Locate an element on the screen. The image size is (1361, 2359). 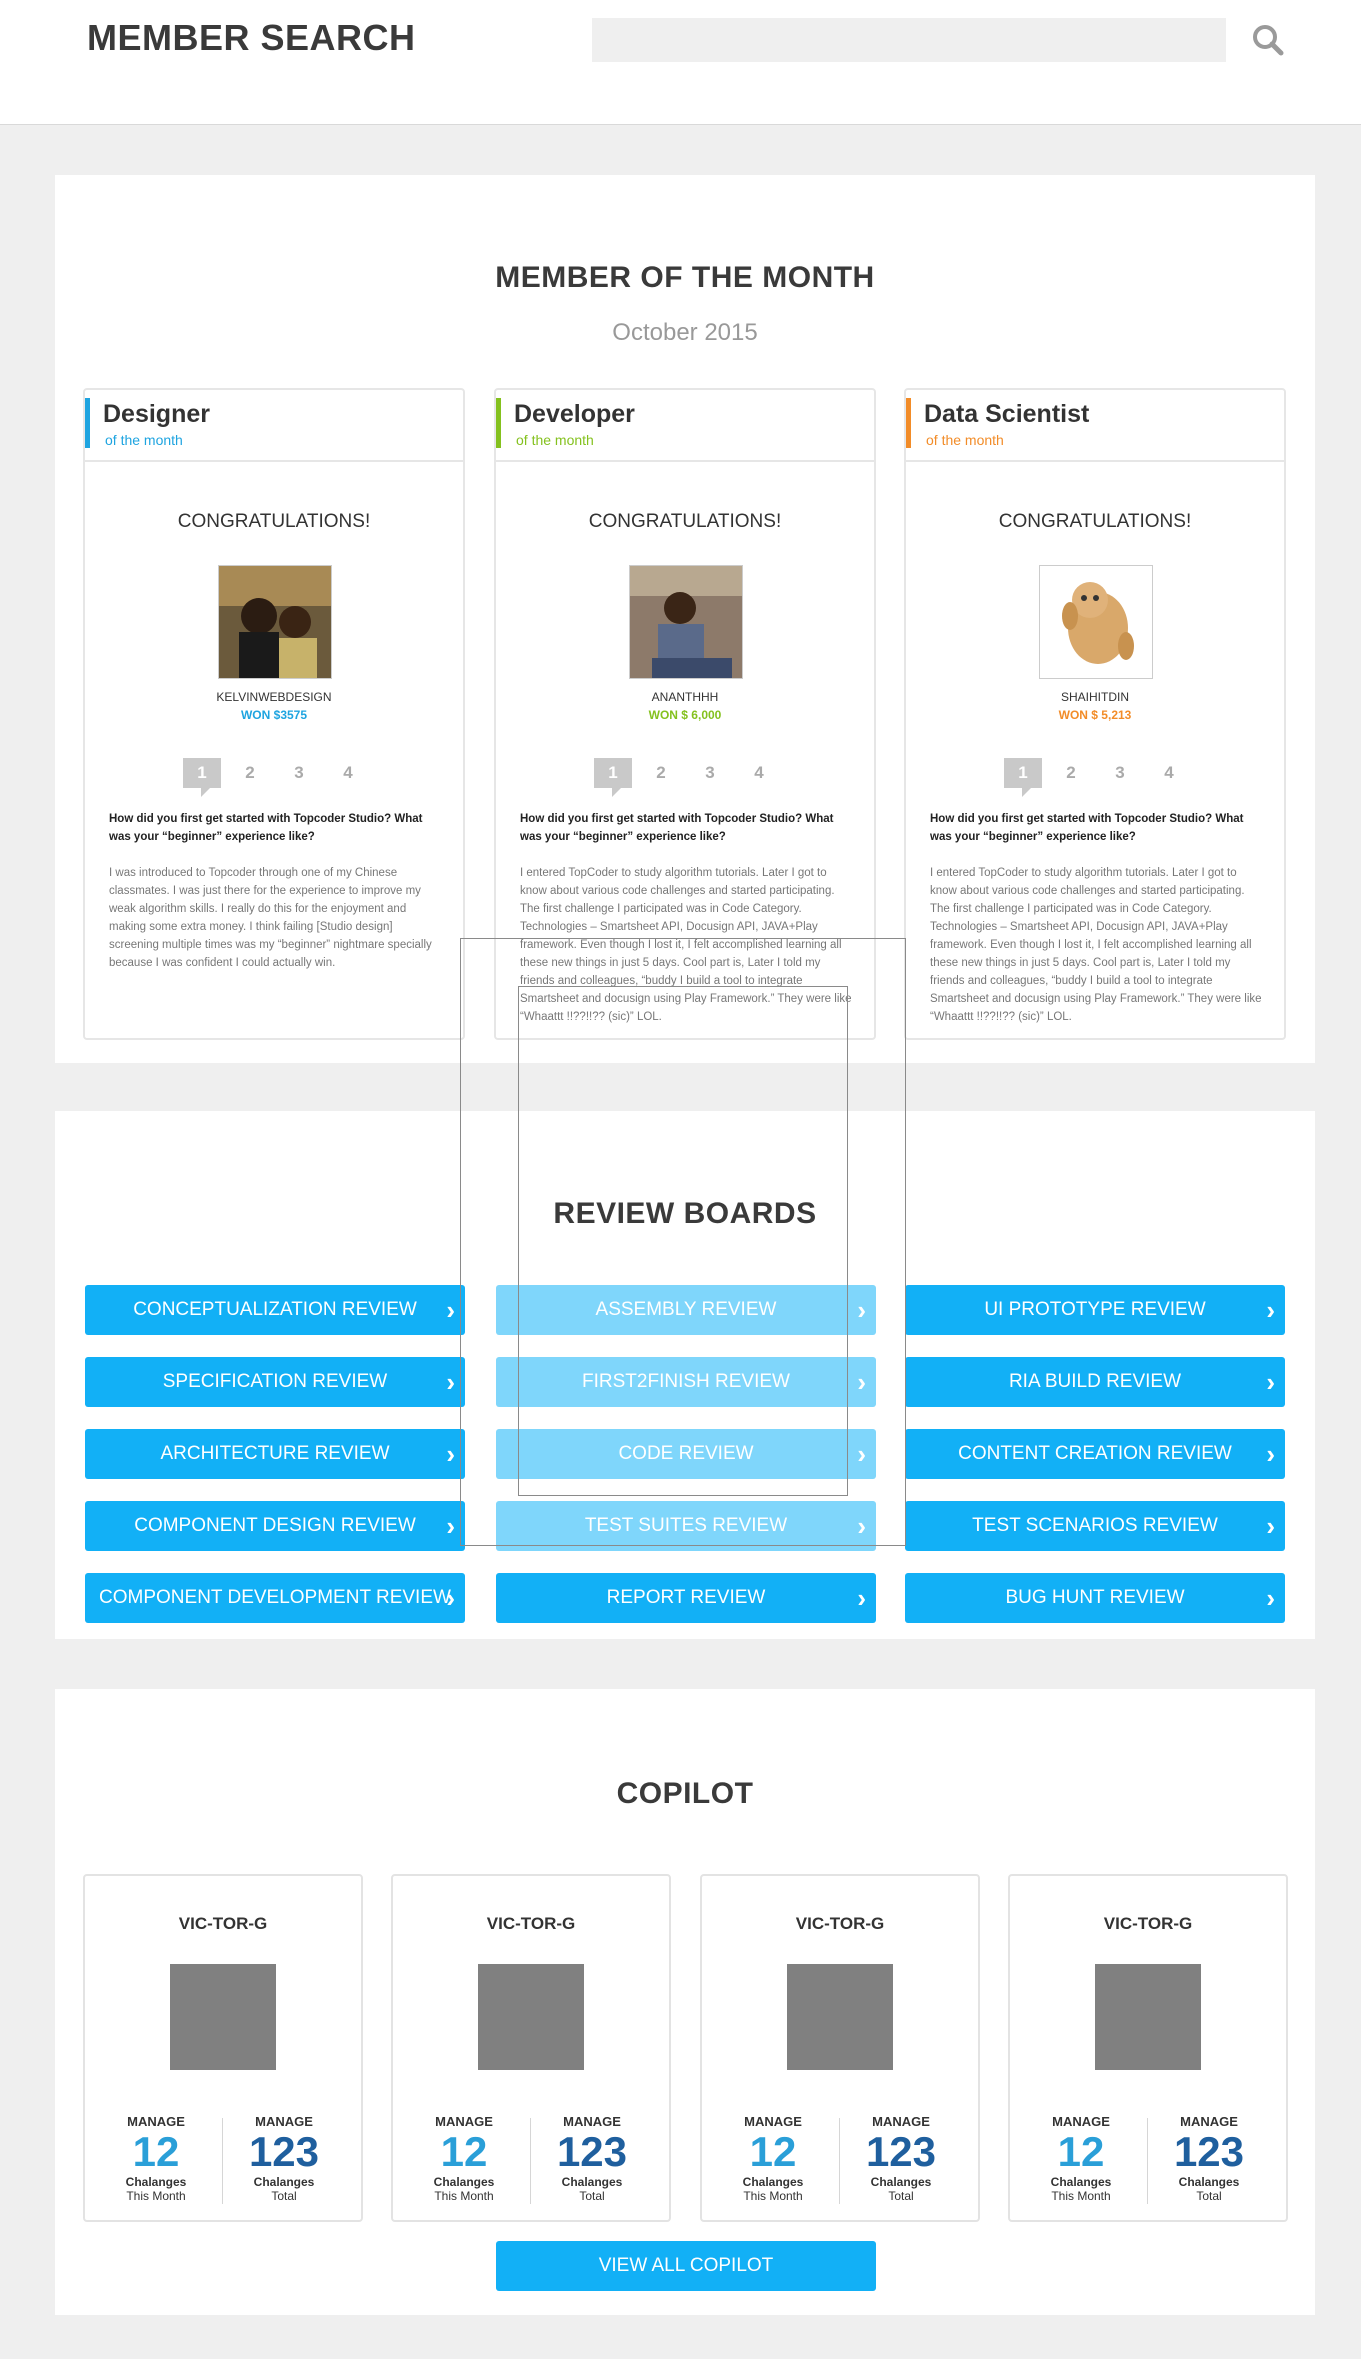
member-handle: SHAIHITDIN is located at coordinates (1094, 697).